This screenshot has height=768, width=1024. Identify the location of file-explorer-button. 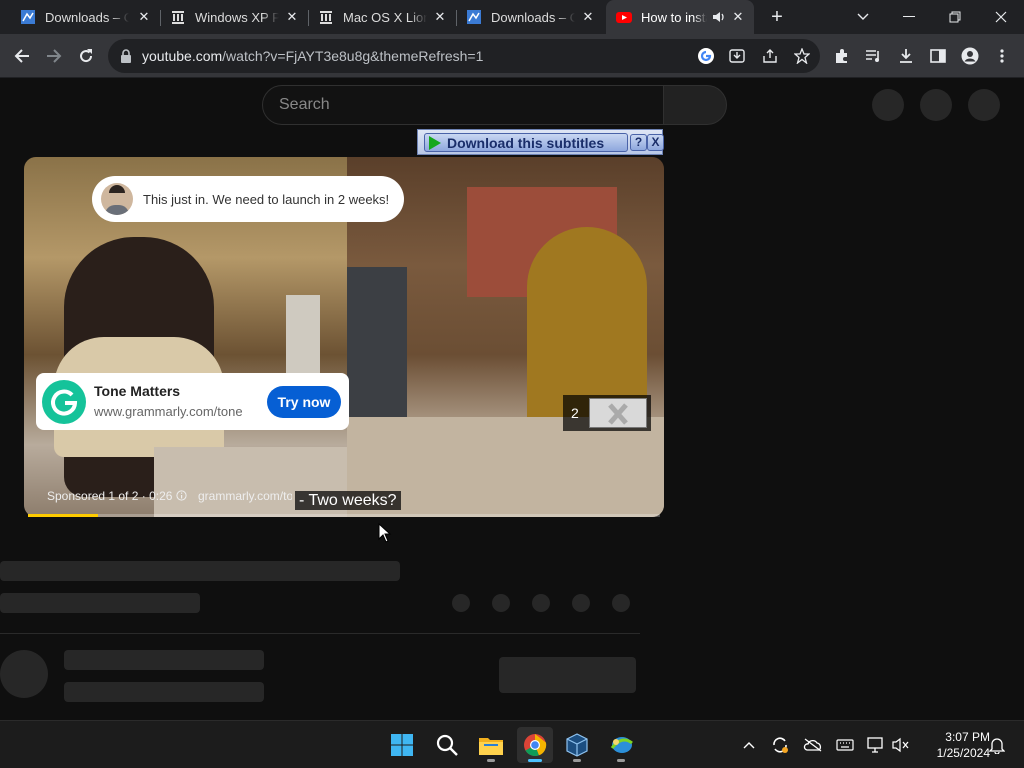
(491, 745).